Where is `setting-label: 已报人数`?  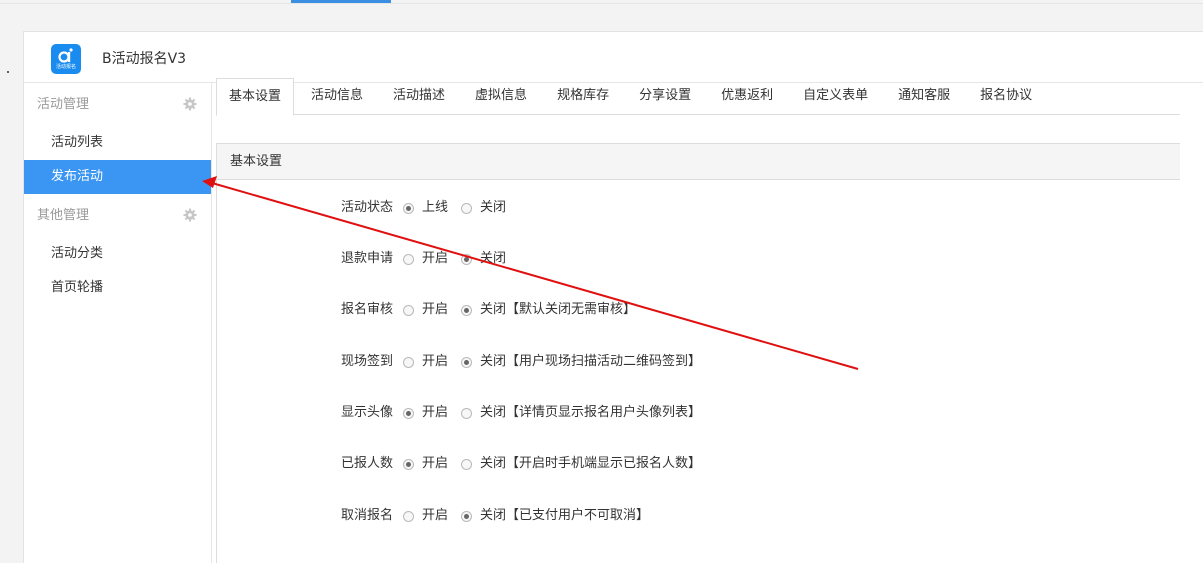 setting-label: 已报人数 is located at coordinates (367, 463).